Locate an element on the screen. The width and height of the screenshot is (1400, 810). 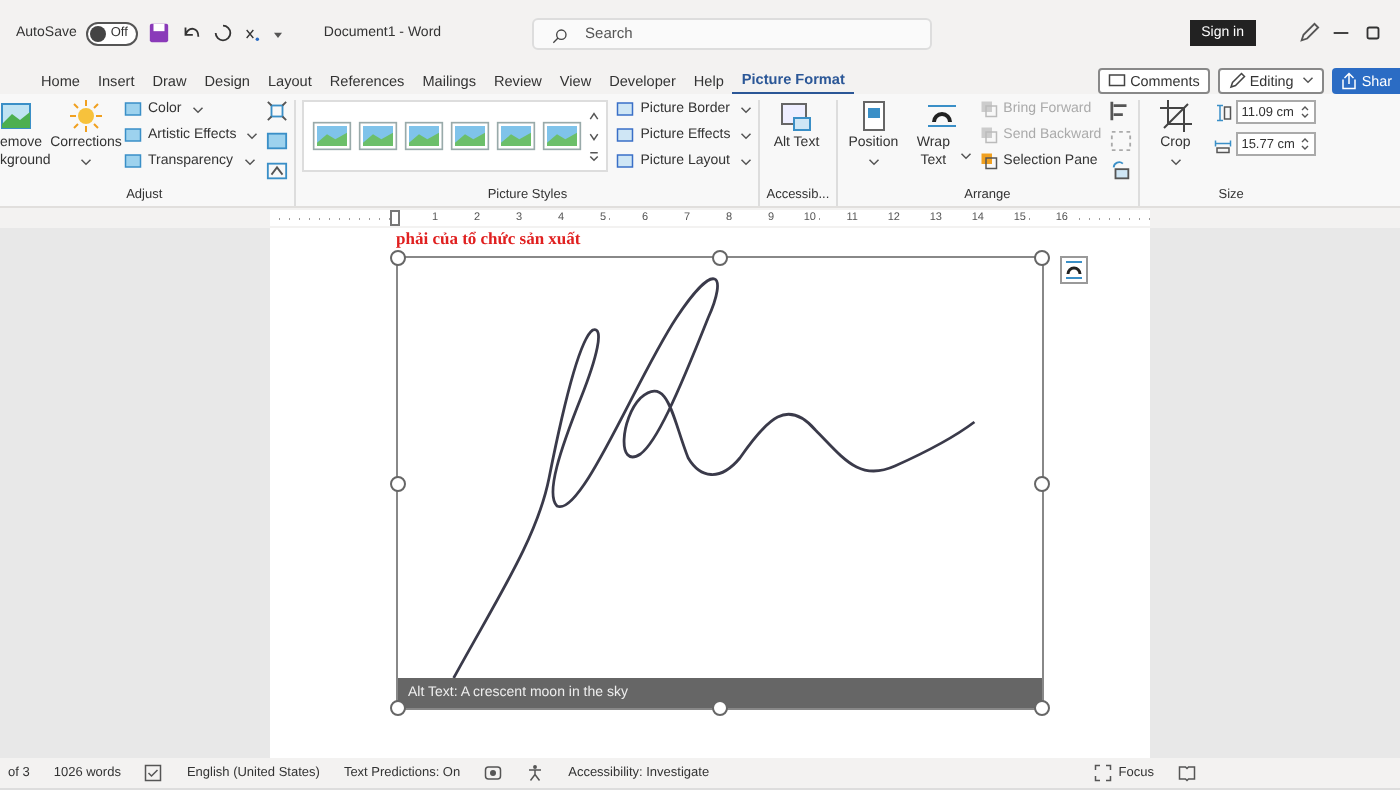
redo-icon is located at coordinates (222, 33).